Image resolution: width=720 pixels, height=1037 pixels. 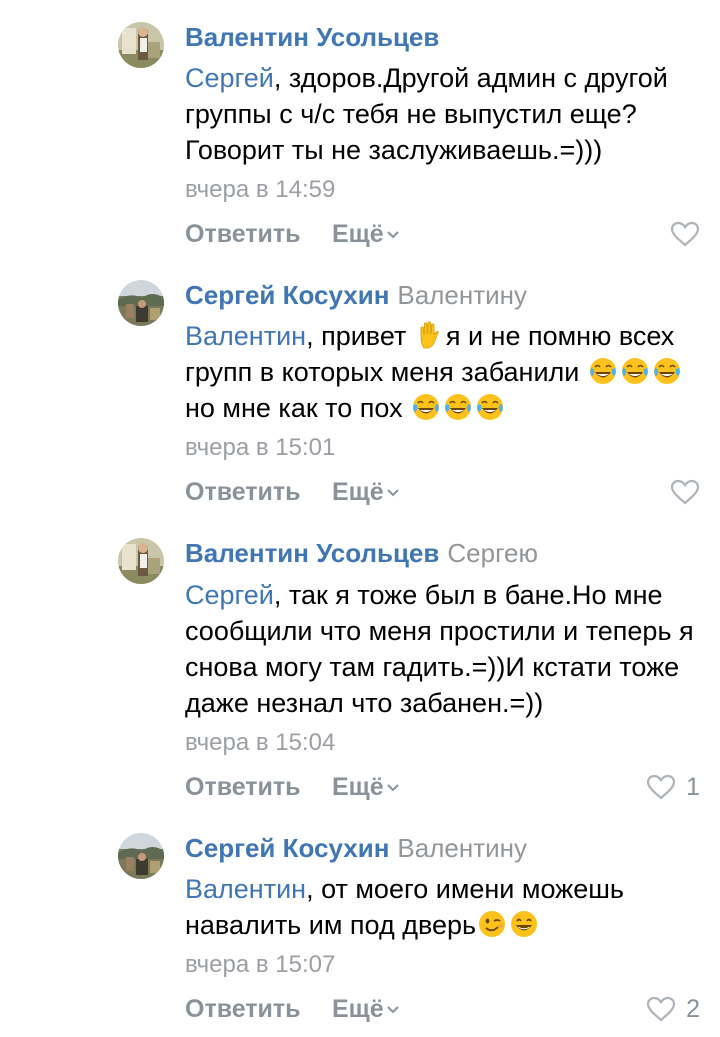 What do you see at coordinates (693, 1009) in the screenshot?
I see `like-count: 2` at bounding box center [693, 1009].